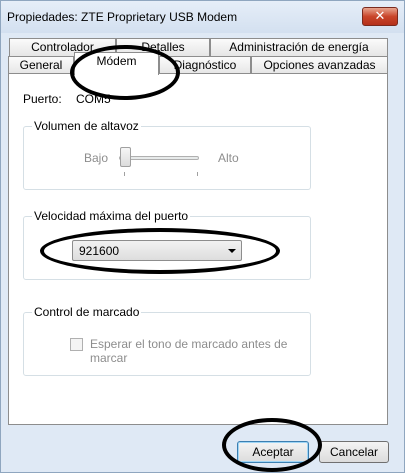 This screenshot has height=473, width=405. Describe the element at coordinates (157, 250) in the screenshot. I see `port-speed-select: 921600` at that location.